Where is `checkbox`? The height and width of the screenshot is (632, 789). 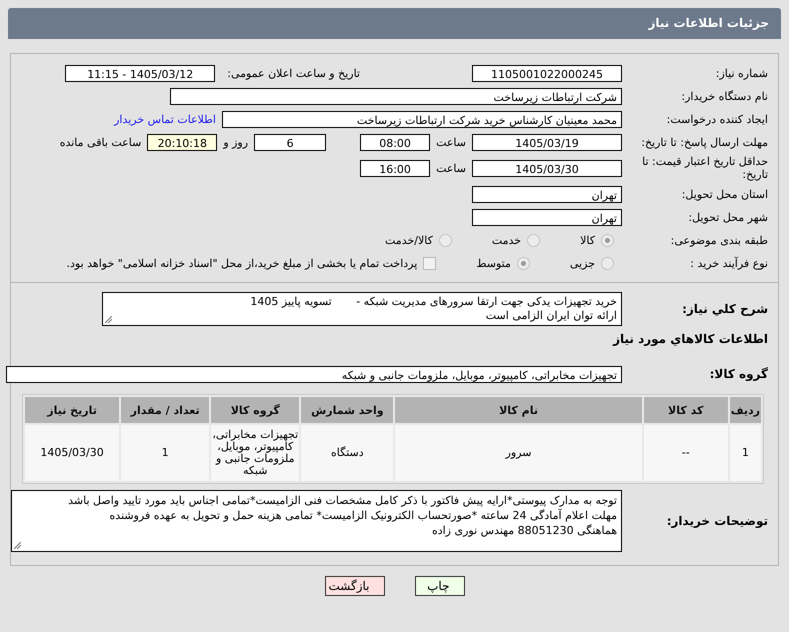 checkbox is located at coordinates (429, 263).